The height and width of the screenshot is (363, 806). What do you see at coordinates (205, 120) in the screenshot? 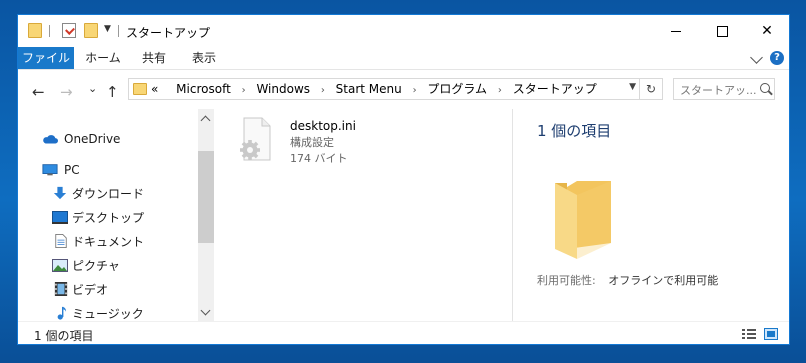
I see `scroll-up-icon` at bounding box center [205, 120].